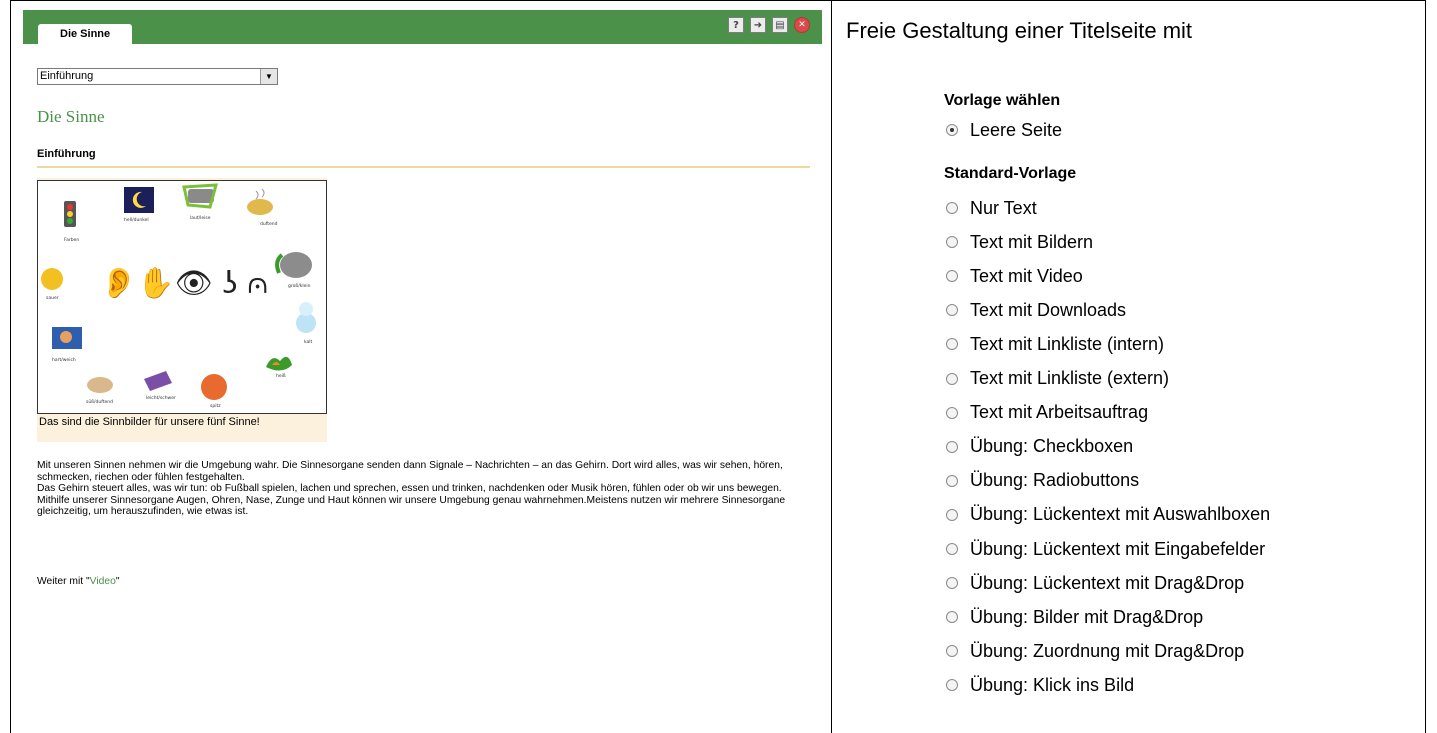 Image resolution: width=1437 pixels, height=733 pixels. What do you see at coordinates (1120, 514) in the screenshot?
I see `option-label: Übung: Lückentext mit Auswahlboxen` at bounding box center [1120, 514].